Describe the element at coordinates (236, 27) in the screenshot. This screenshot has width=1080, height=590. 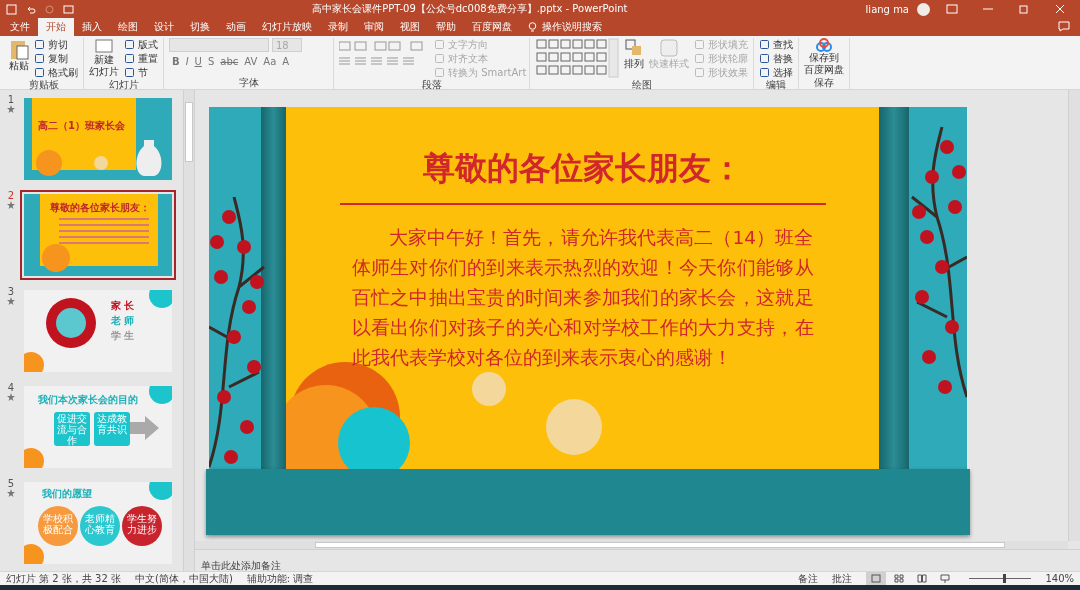
I see `ribbon-tab: 动画` at that location.